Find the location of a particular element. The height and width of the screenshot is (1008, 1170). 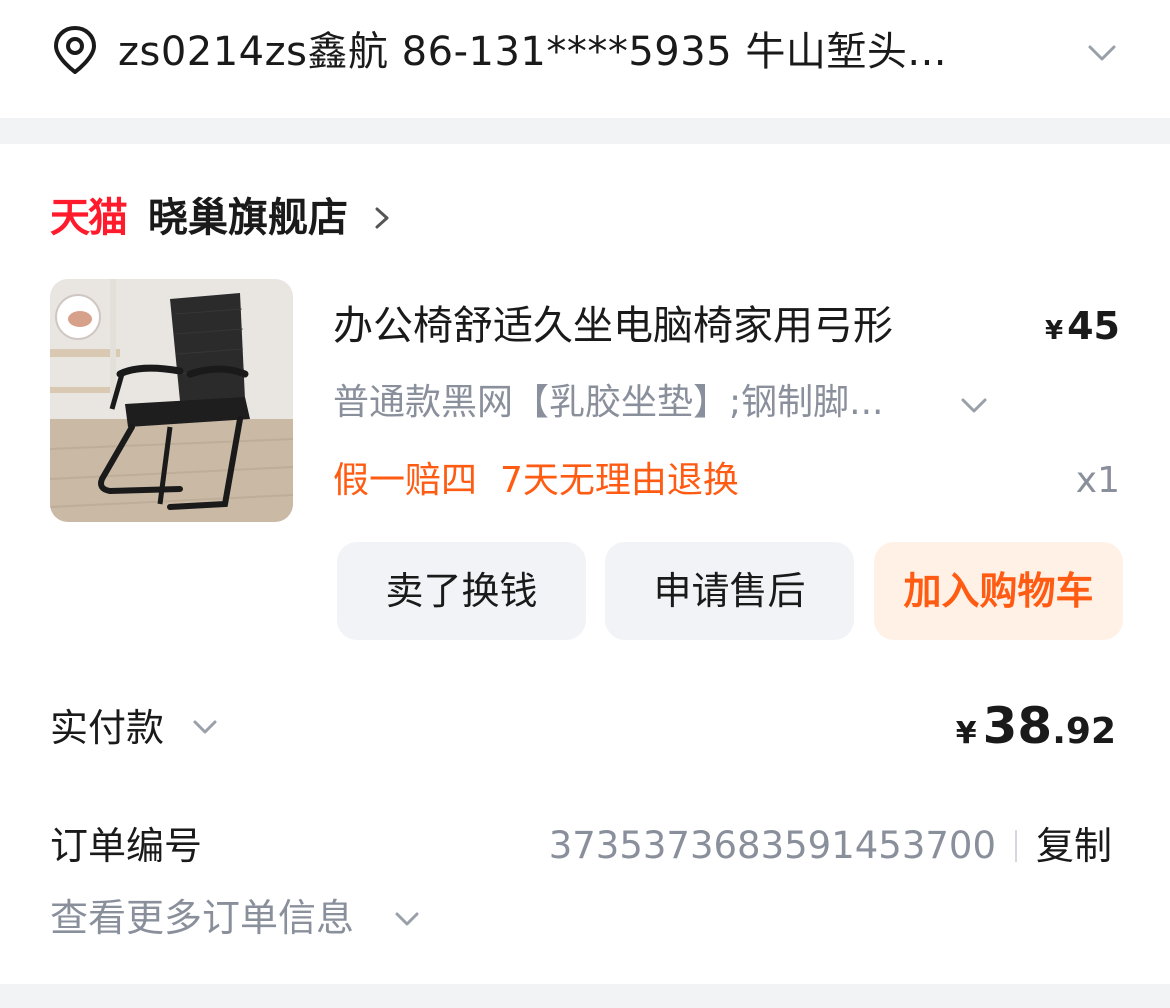

paid-decimal: .92 is located at coordinates (1084, 731).